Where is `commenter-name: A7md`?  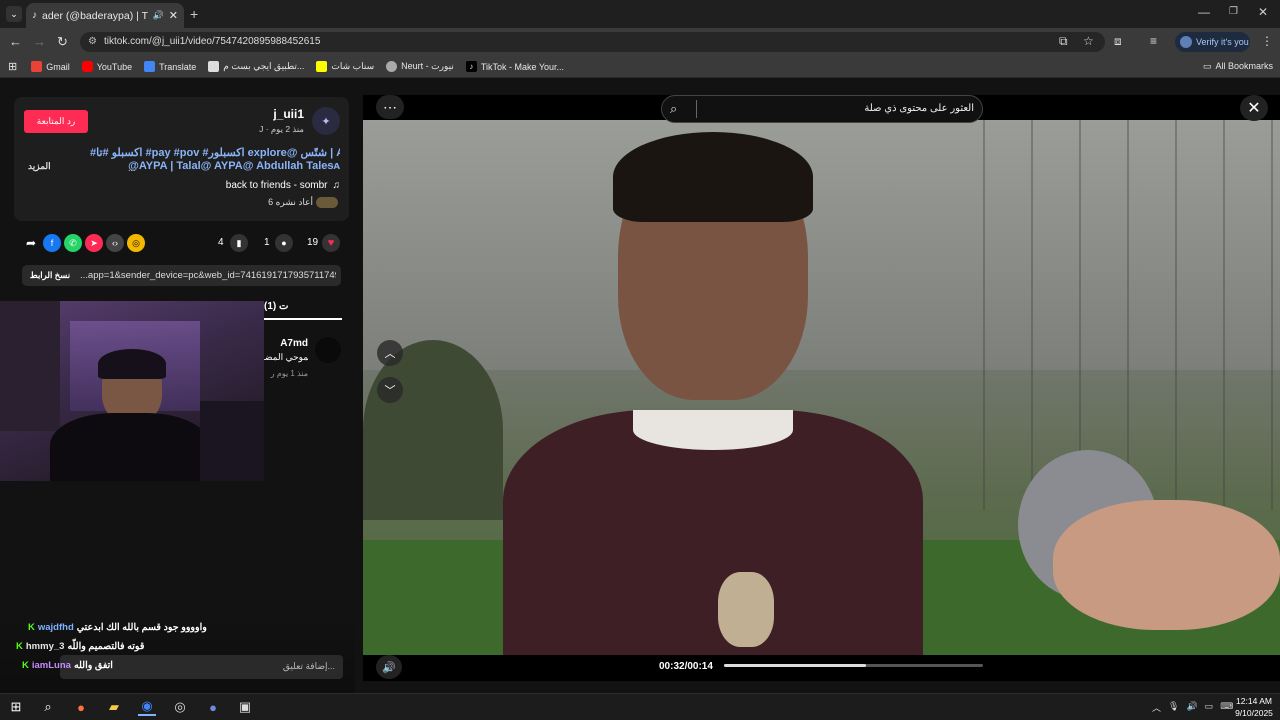
commenter-name: A7md is located at coordinates (286, 343).